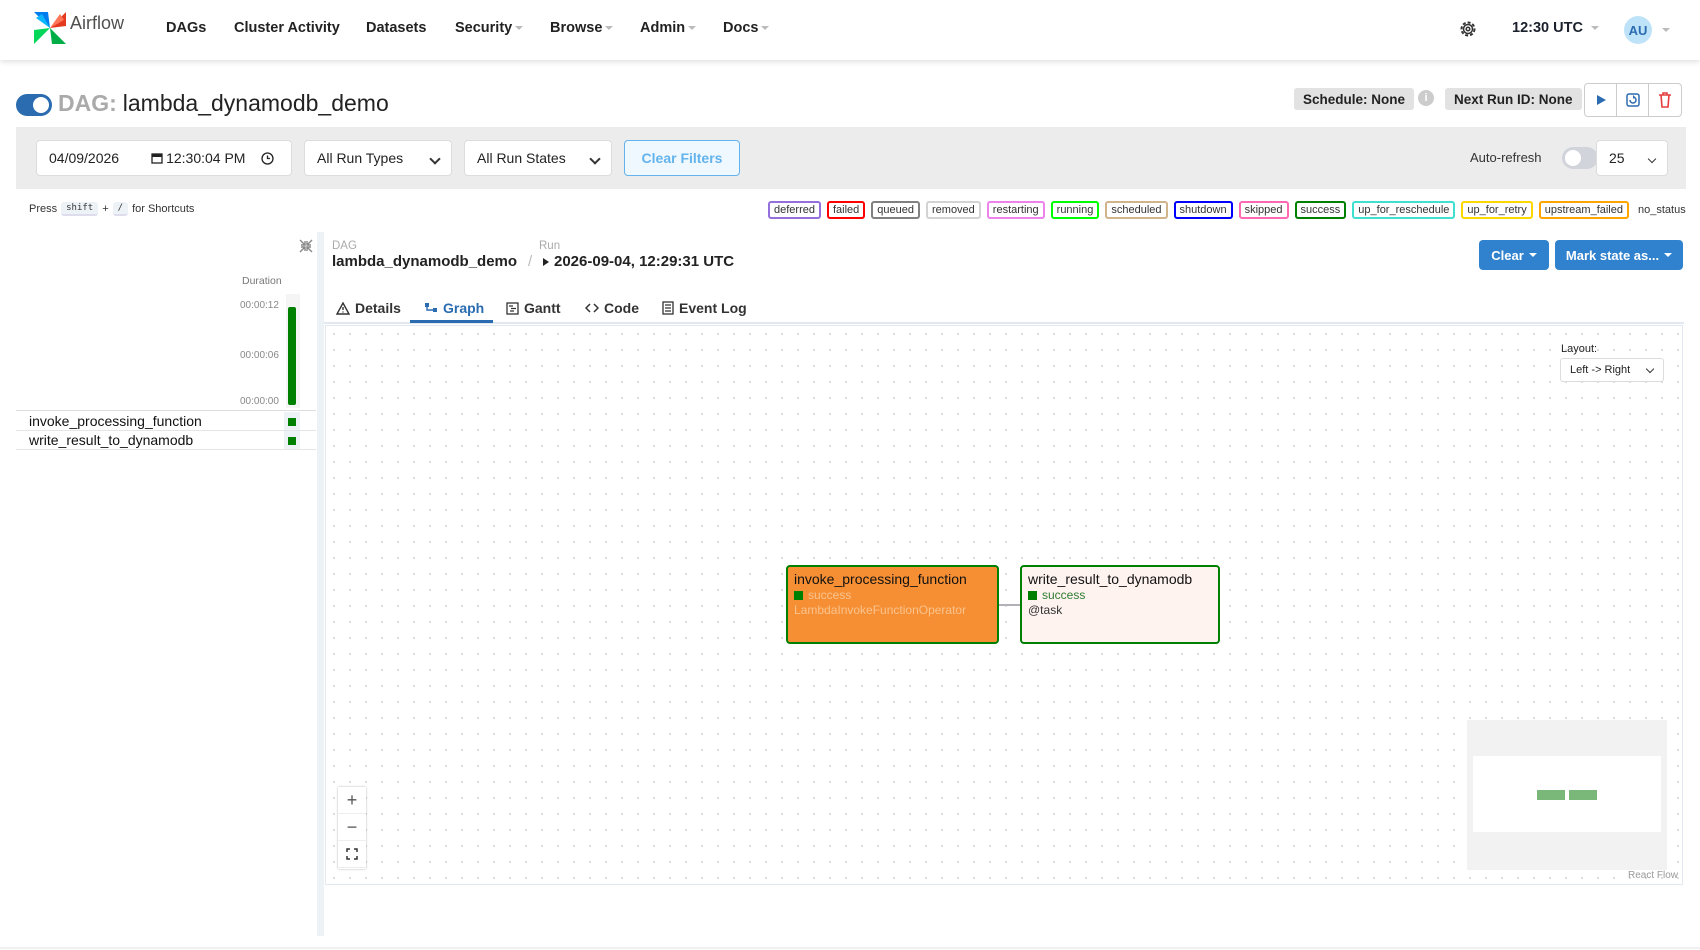  What do you see at coordinates (880, 579) in the screenshot?
I see `node-title: invoke_processing_function` at bounding box center [880, 579].